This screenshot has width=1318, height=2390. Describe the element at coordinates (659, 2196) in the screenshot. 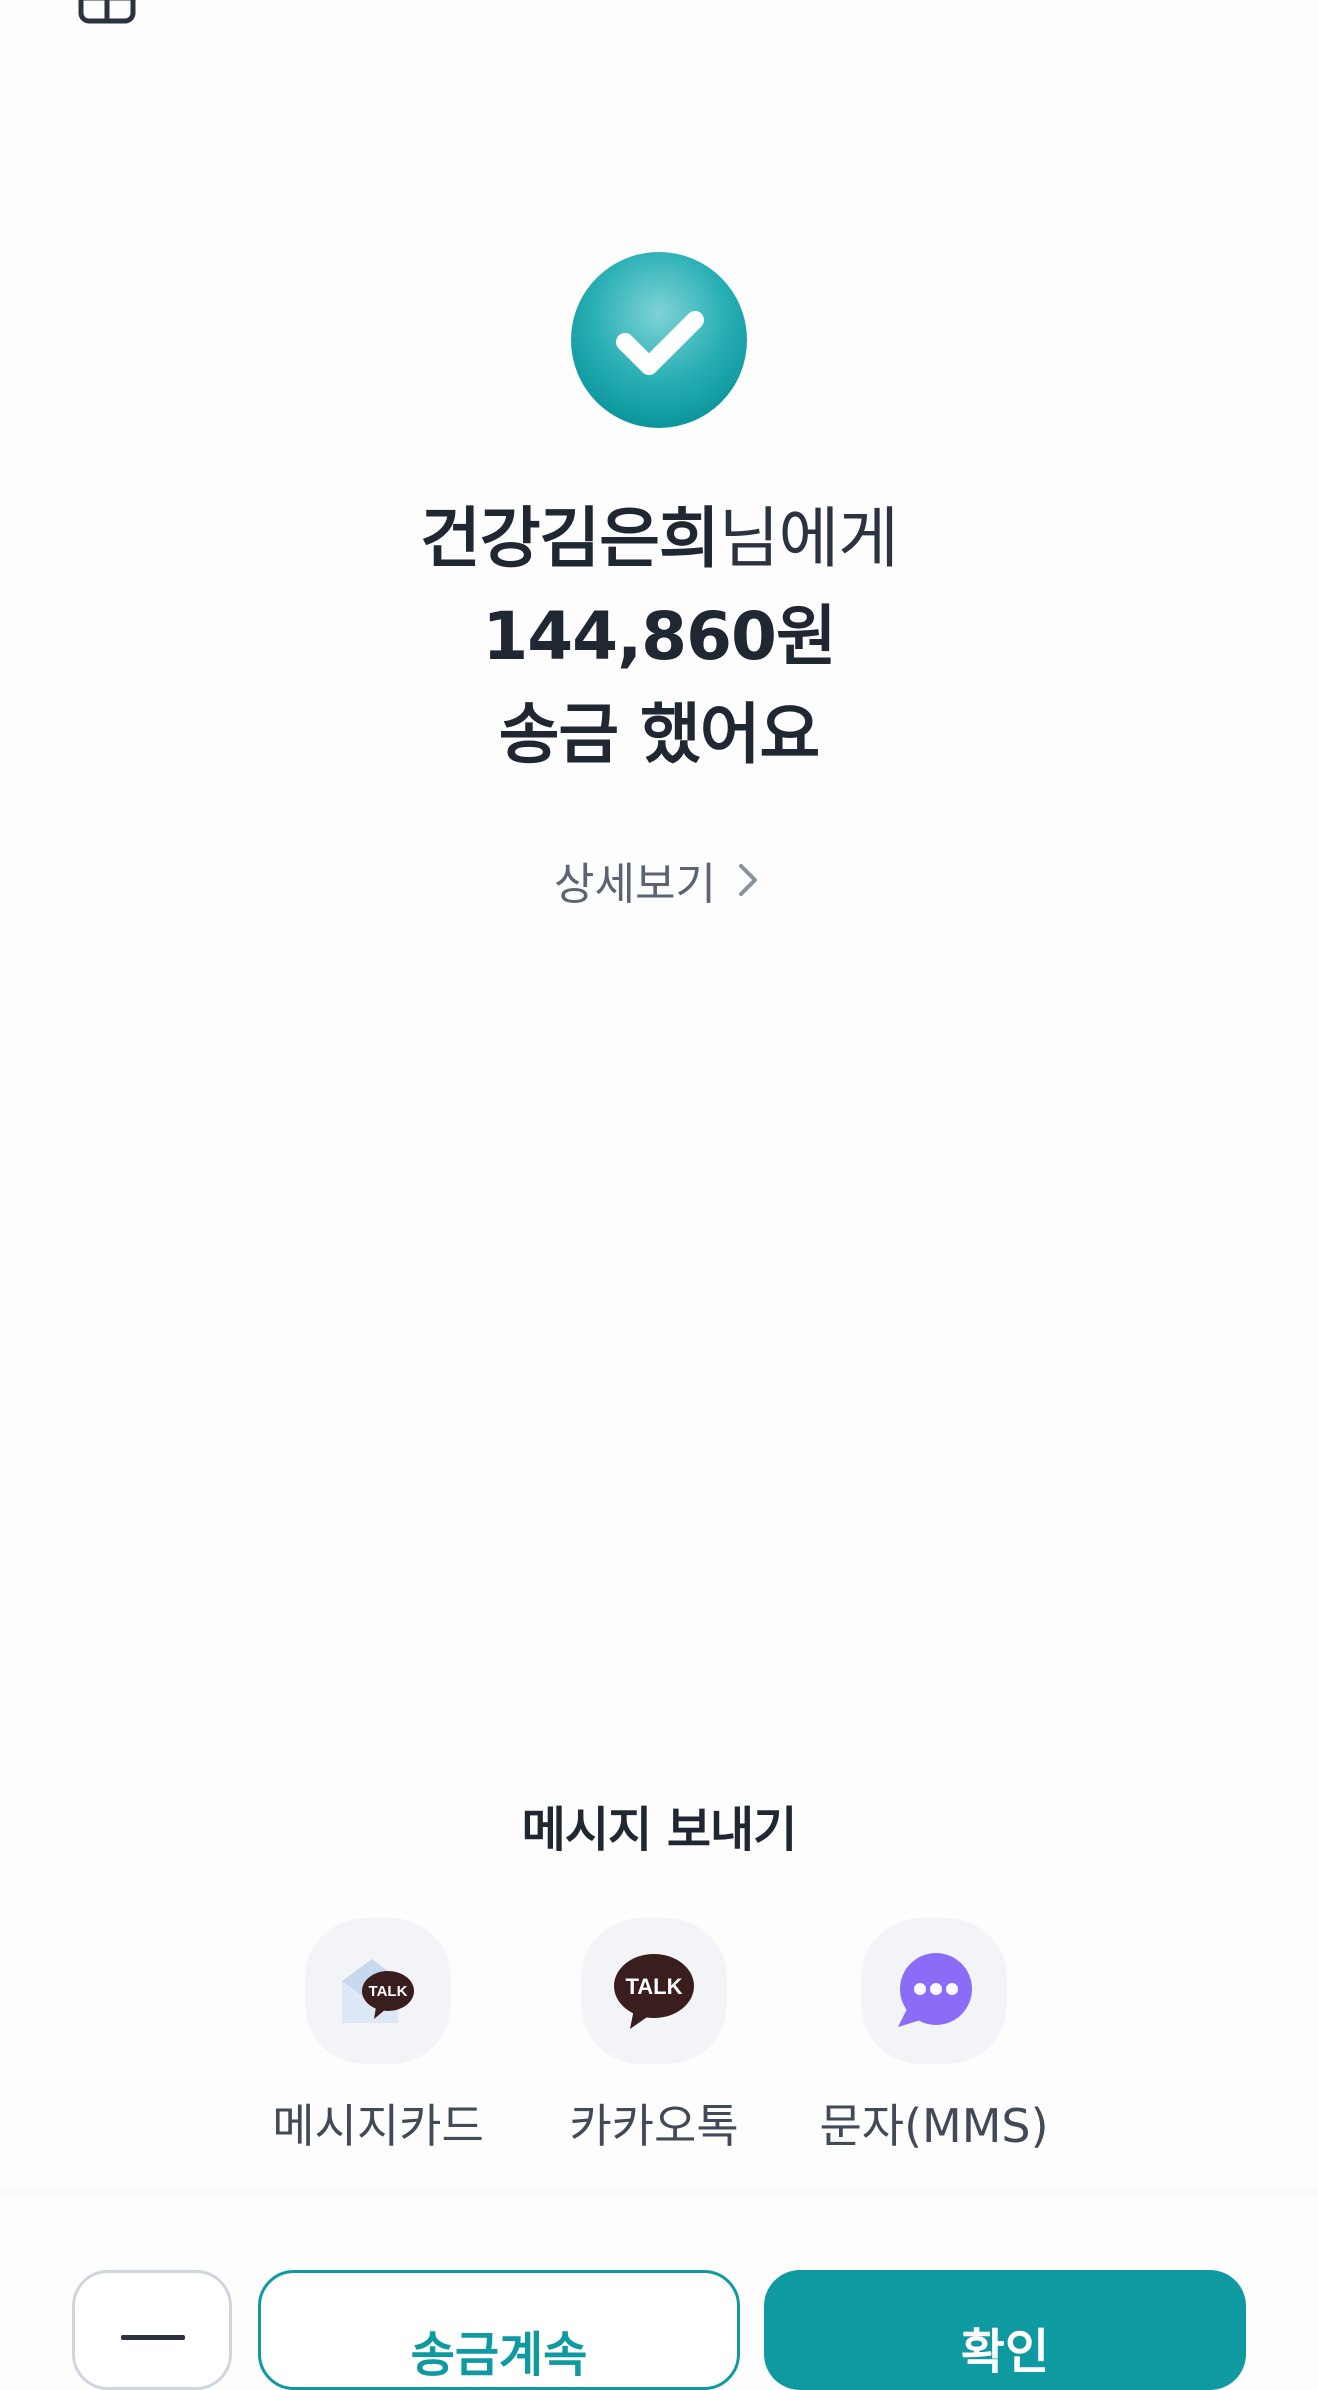

I see `bottom-divider` at that location.